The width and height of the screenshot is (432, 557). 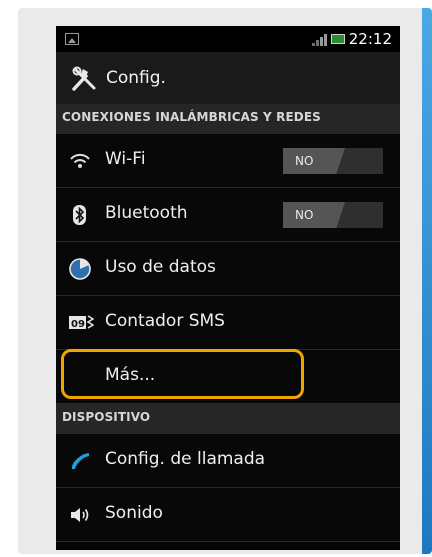 I want to click on section-title: CONEXIONES INALÁMBRICAS Y REDES, so click(x=191, y=117).